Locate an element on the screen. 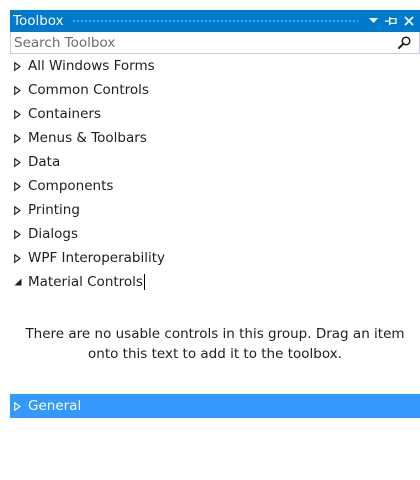 The width and height of the screenshot is (420, 480). search-box is located at coordinates (215, 43).